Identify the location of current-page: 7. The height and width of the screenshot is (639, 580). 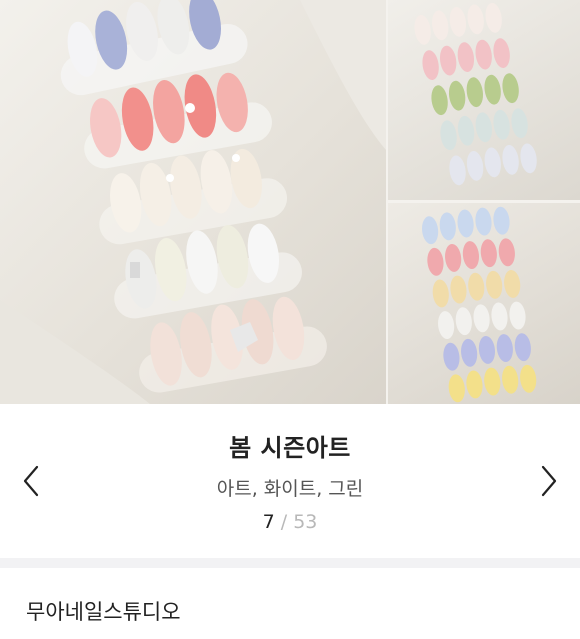
(268, 522).